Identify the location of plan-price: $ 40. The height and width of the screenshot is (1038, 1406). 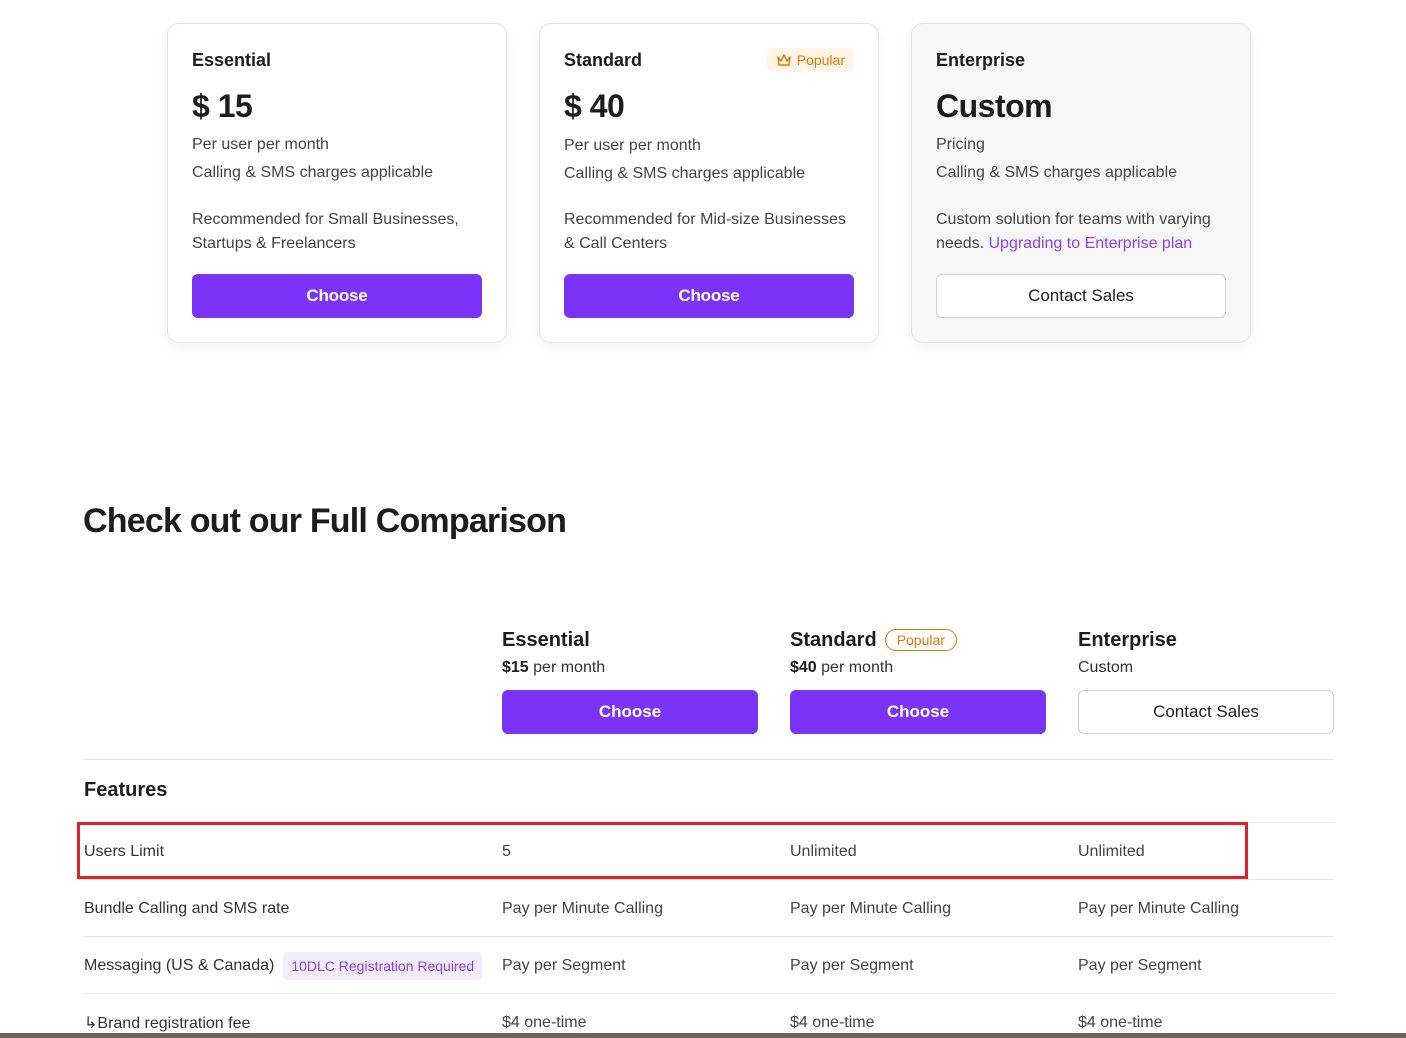
(594, 106).